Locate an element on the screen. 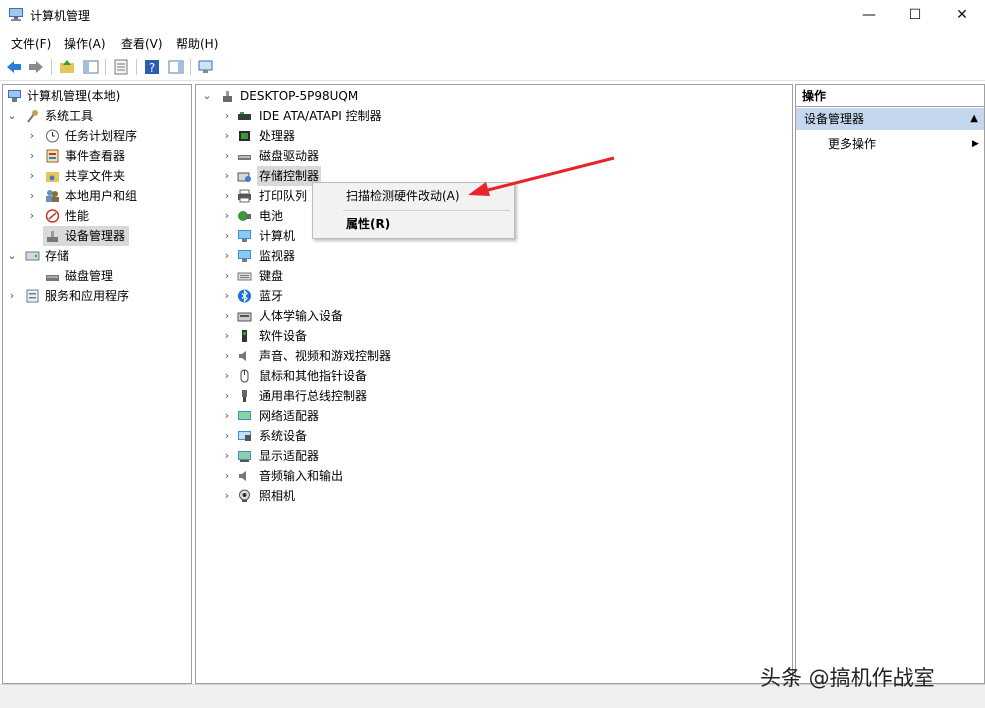 The image size is (985, 708). monitor-icon is located at coordinates (244, 256).